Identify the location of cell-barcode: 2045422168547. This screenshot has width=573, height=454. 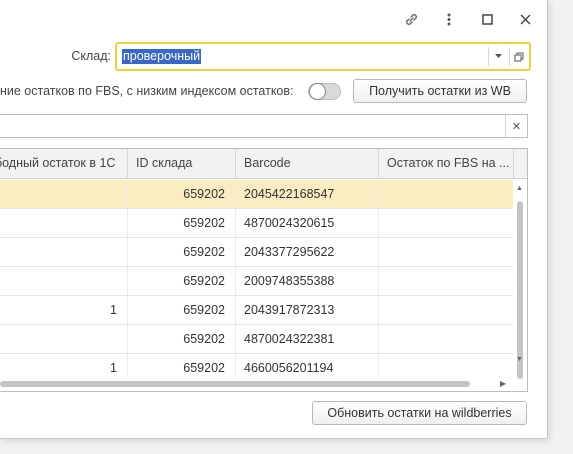
(307, 194).